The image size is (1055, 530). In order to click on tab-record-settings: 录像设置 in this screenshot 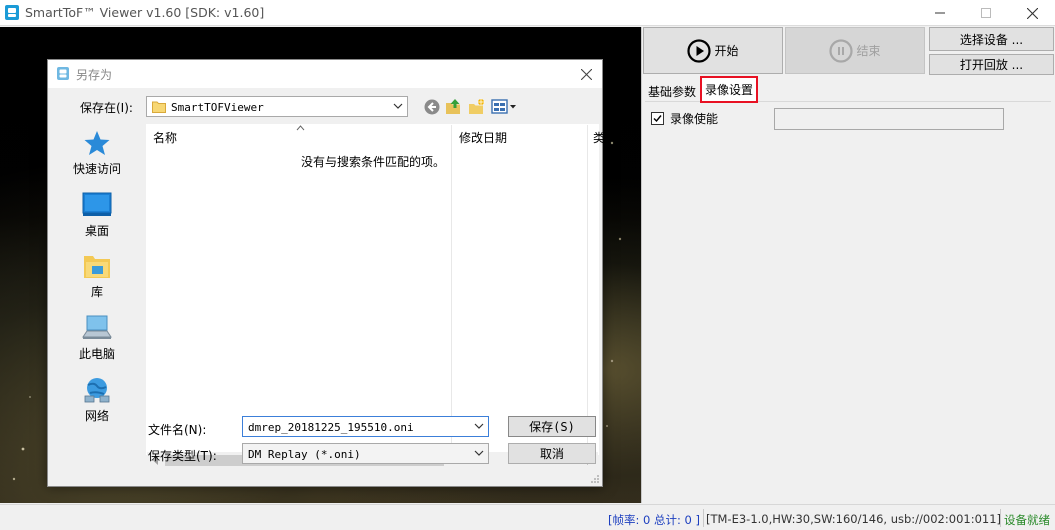, I will do `click(729, 89)`.